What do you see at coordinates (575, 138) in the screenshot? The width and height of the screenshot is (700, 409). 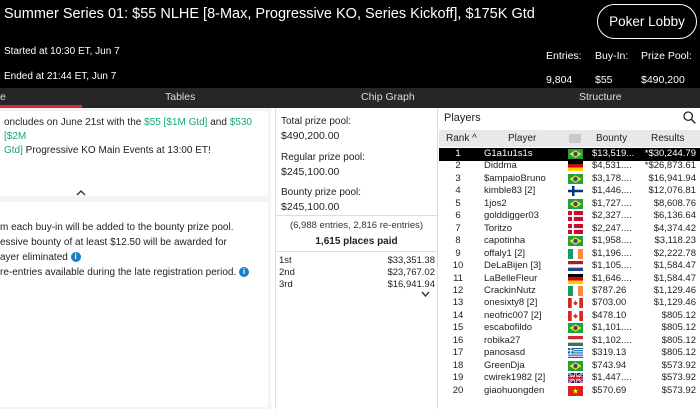 I see `flag-column-icon` at bounding box center [575, 138].